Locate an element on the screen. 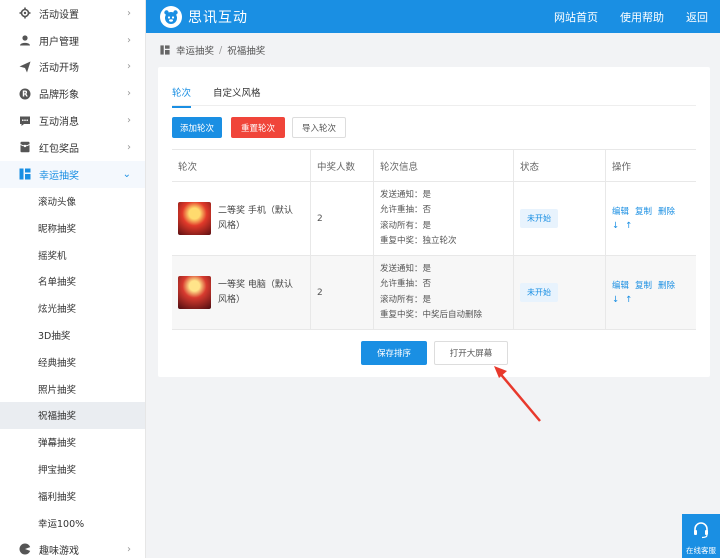  info-line: 滚动所有：是 is located at coordinates (406, 225).